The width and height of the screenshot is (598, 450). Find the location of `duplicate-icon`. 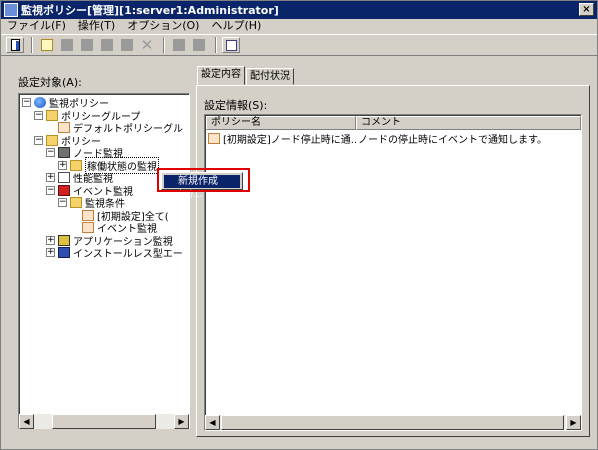

duplicate-icon is located at coordinates (127, 45).